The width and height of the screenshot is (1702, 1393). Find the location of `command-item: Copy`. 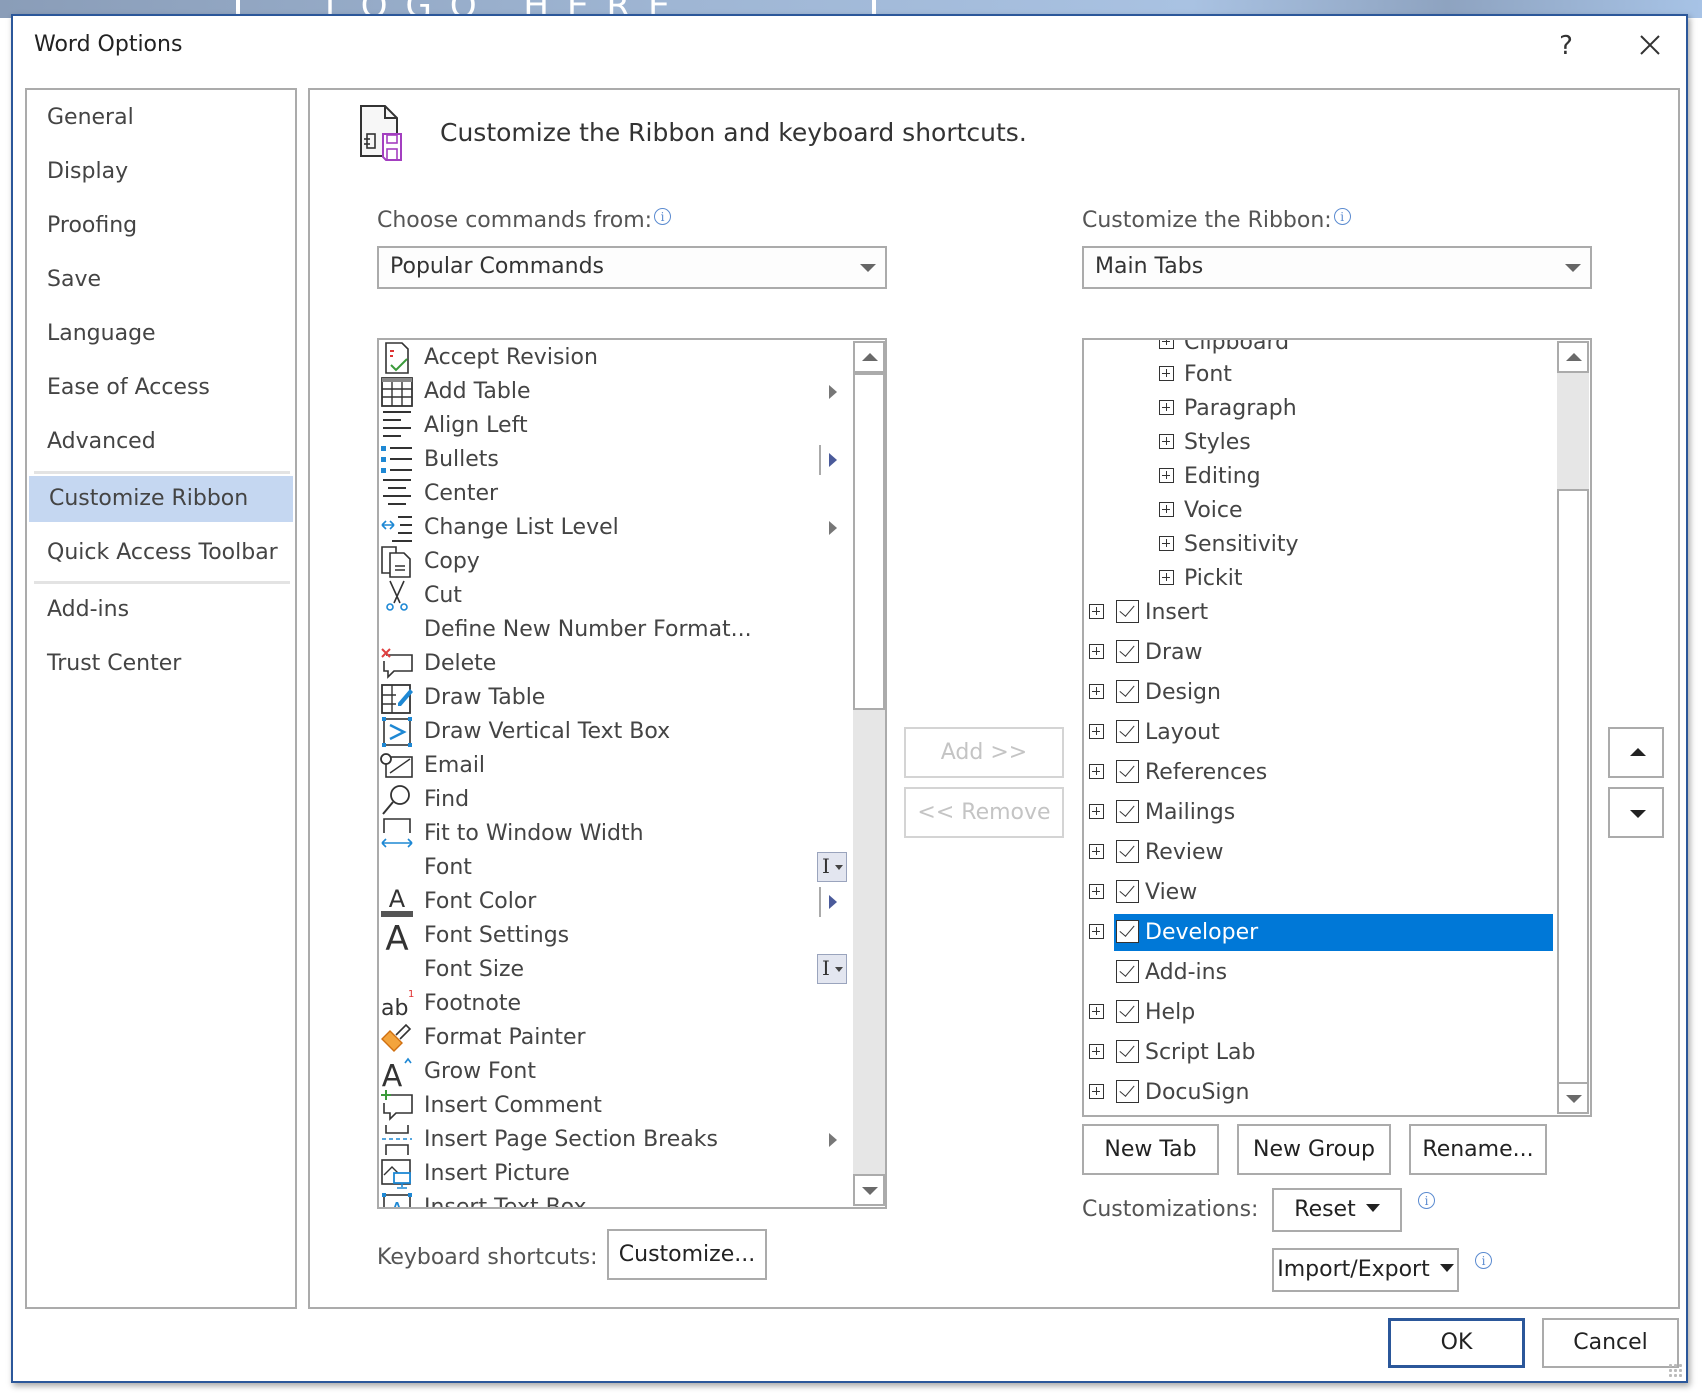

command-item: Copy is located at coordinates (614, 562).